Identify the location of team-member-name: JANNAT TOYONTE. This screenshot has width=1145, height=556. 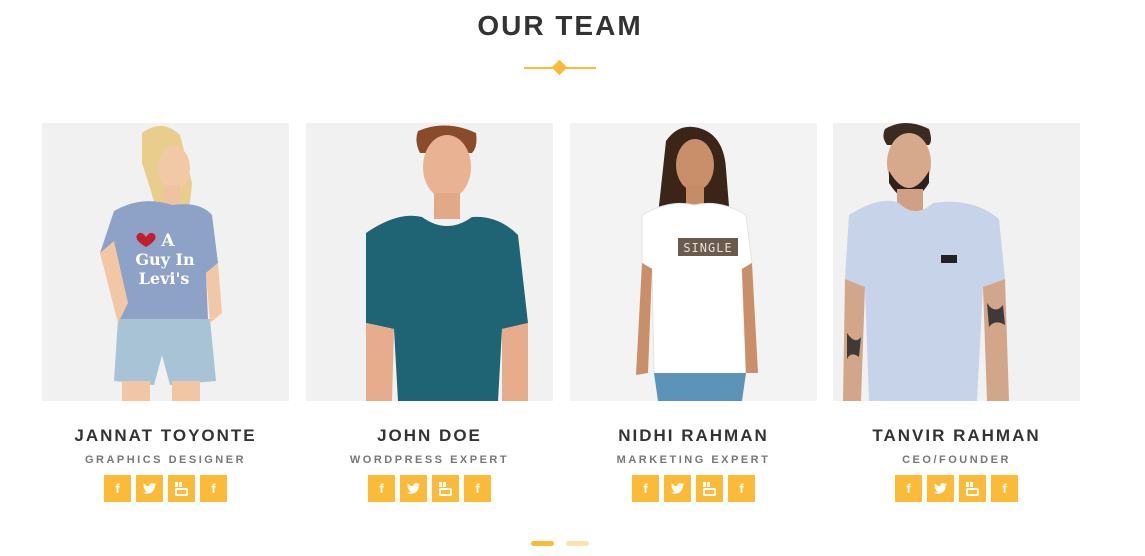
(165, 435).